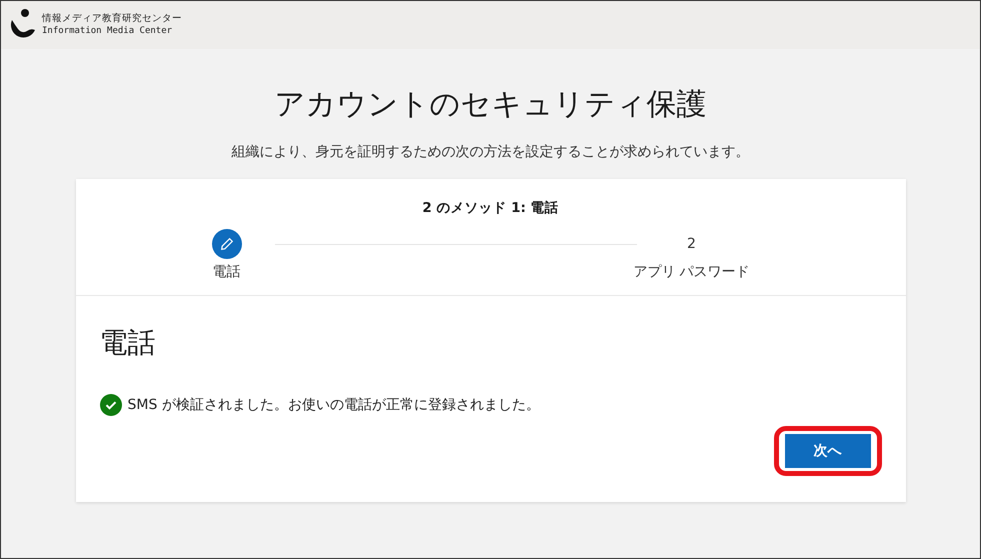 Image resolution: width=981 pixels, height=559 pixels. What do you see at coordinates (334, 405) in the screenshot?
I see `status-message: SMS が検証されました。お使いの電話が正常に登録されました。` at bounding box center [334, 405].